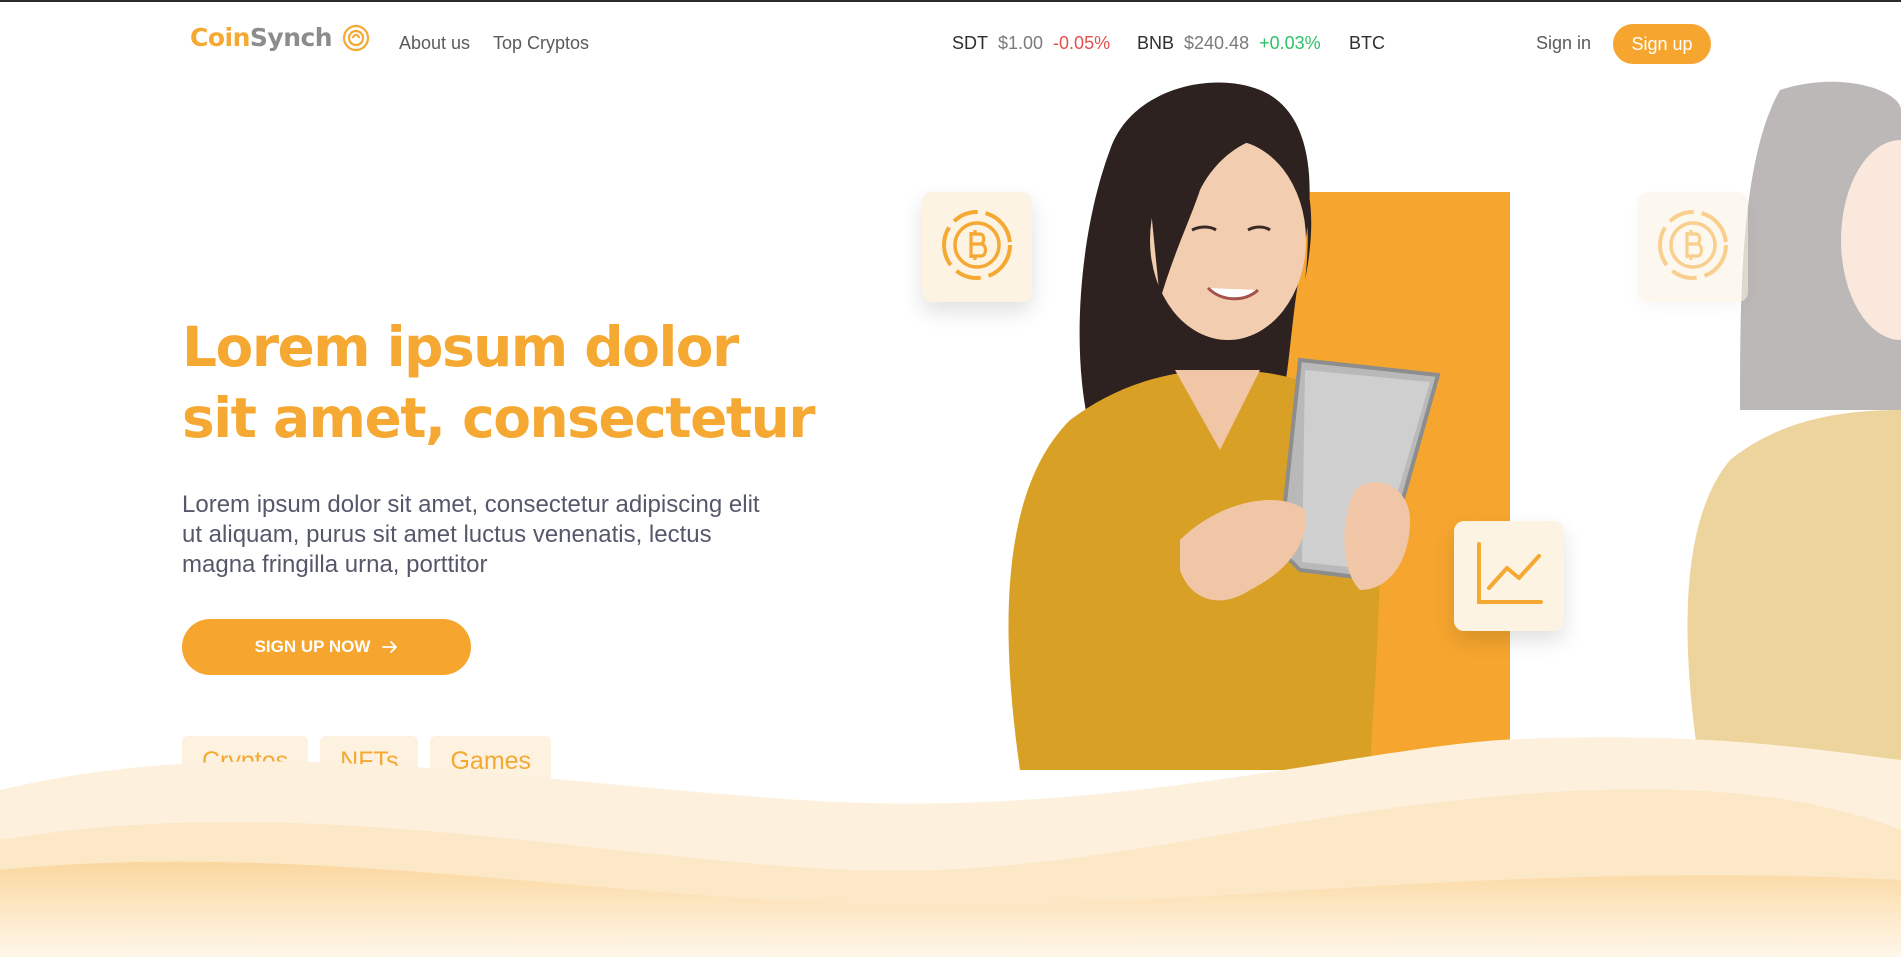 This screenshot has width=1901, height=957. Describe the element at coordinates (502, 383) in the screenshot. I see `hero-title: Lorem ipsum dolor sit amet, consectetur` at that location.